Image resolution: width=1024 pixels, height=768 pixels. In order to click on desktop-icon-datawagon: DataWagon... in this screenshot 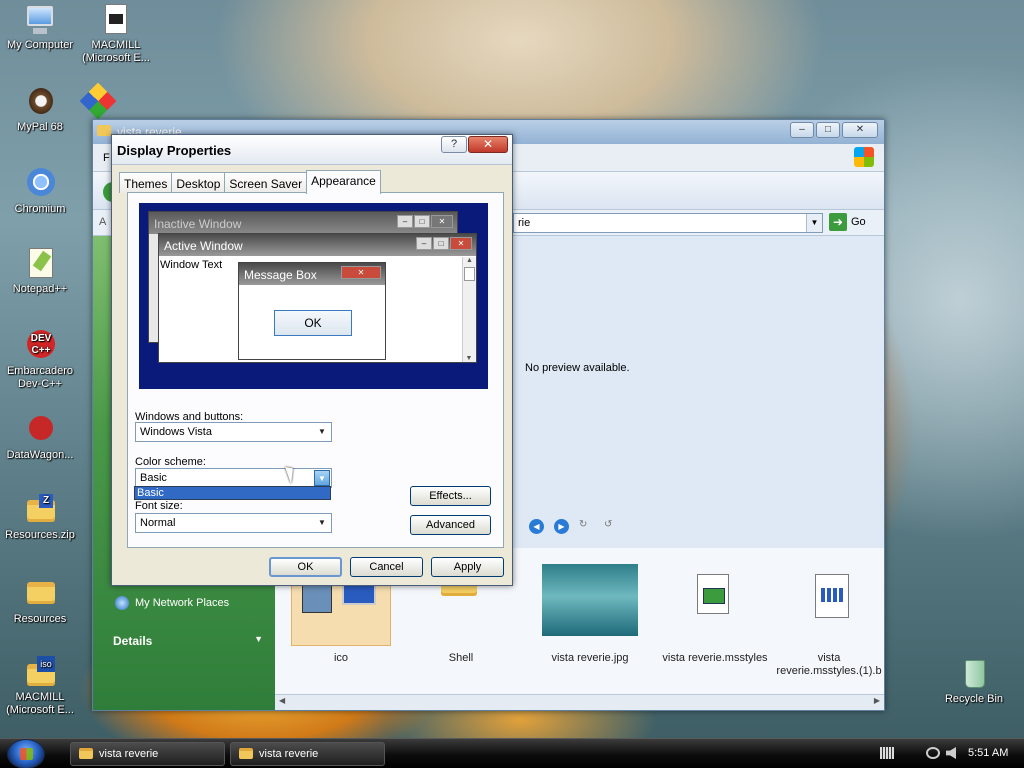, I will do `click(40, 438)`.